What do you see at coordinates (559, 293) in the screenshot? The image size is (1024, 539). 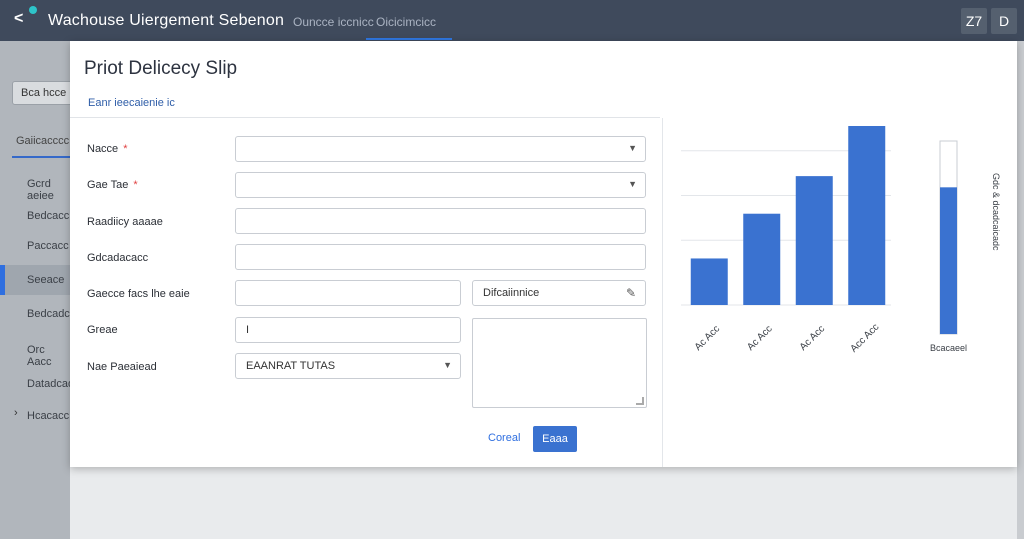 I see `editable-field: Difcaiinnice ✎` at bounding box center [559, 293].